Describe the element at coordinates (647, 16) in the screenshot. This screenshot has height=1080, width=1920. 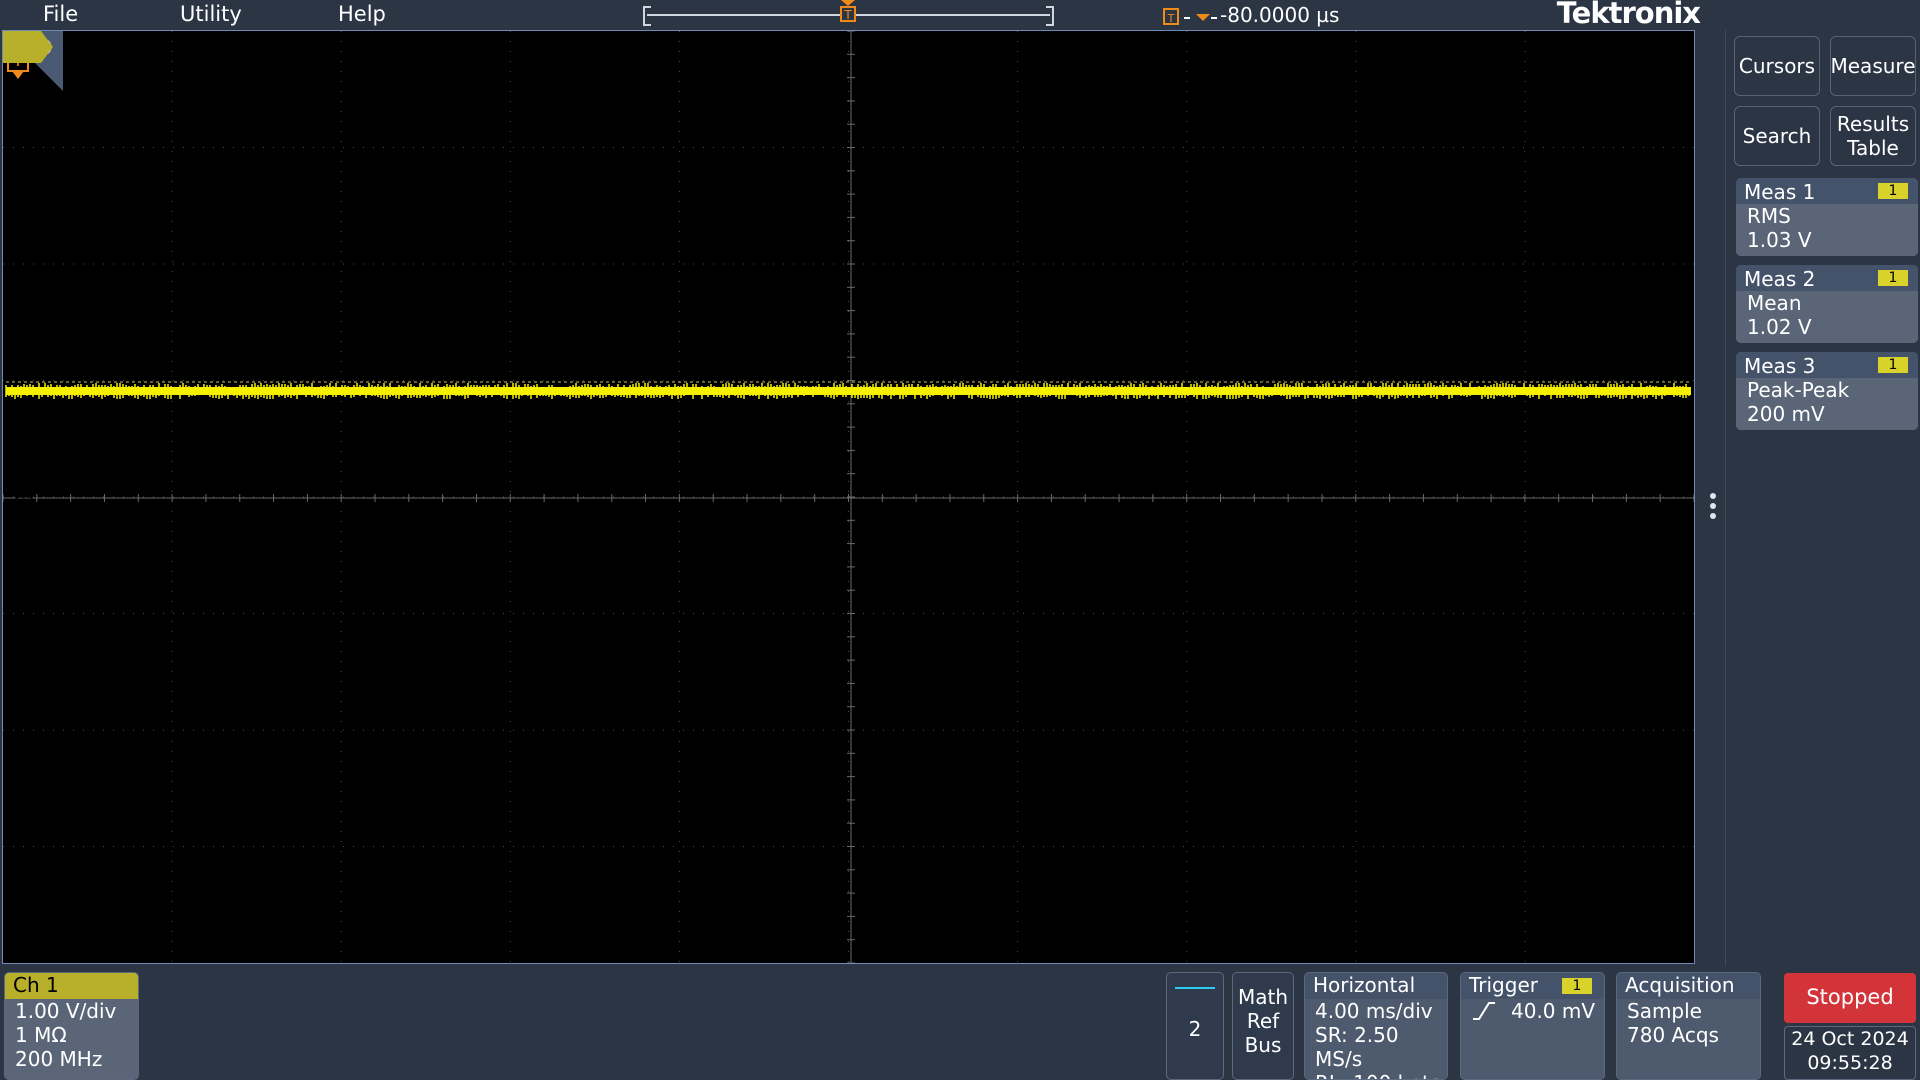
I see `record-bracket-left` at that location.